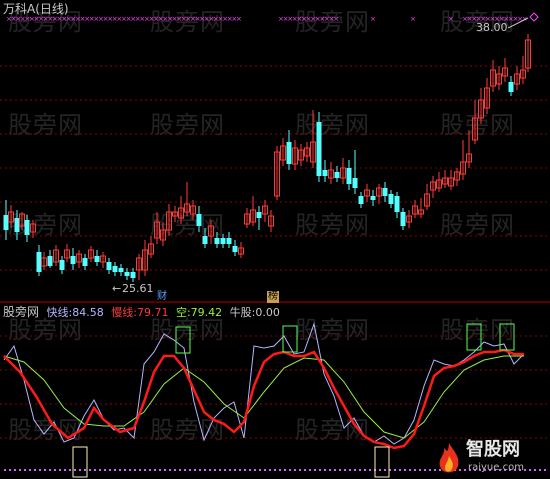 The image size is (550, 479). What do you see at coordinates (183, 312) in the screenshot?
I see `empty-line-label: 空:` at bounding box center [183, 312].